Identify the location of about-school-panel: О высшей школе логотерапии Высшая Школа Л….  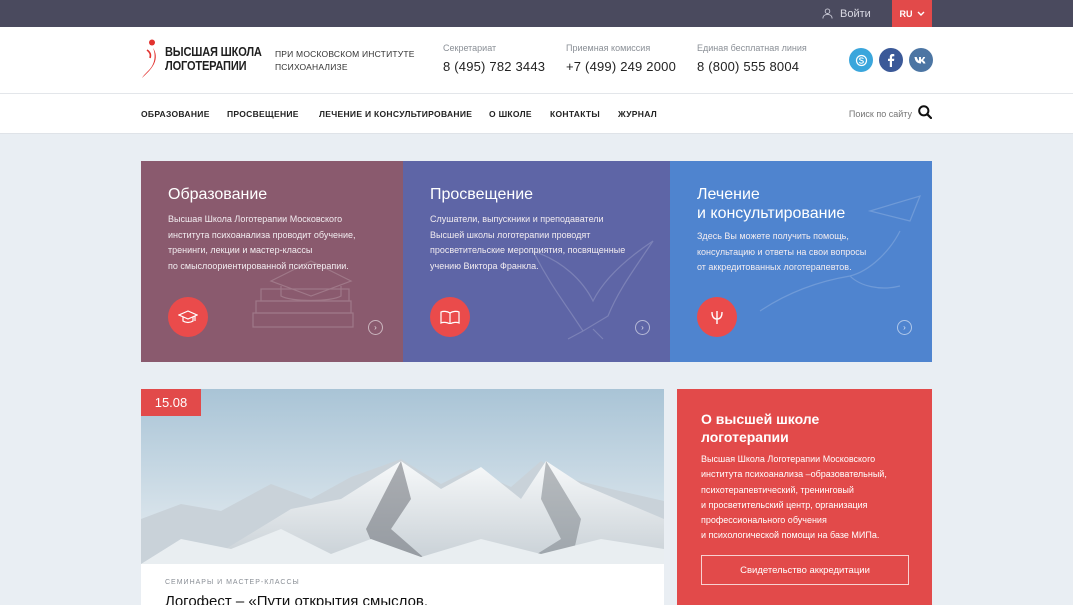
(804, 497).